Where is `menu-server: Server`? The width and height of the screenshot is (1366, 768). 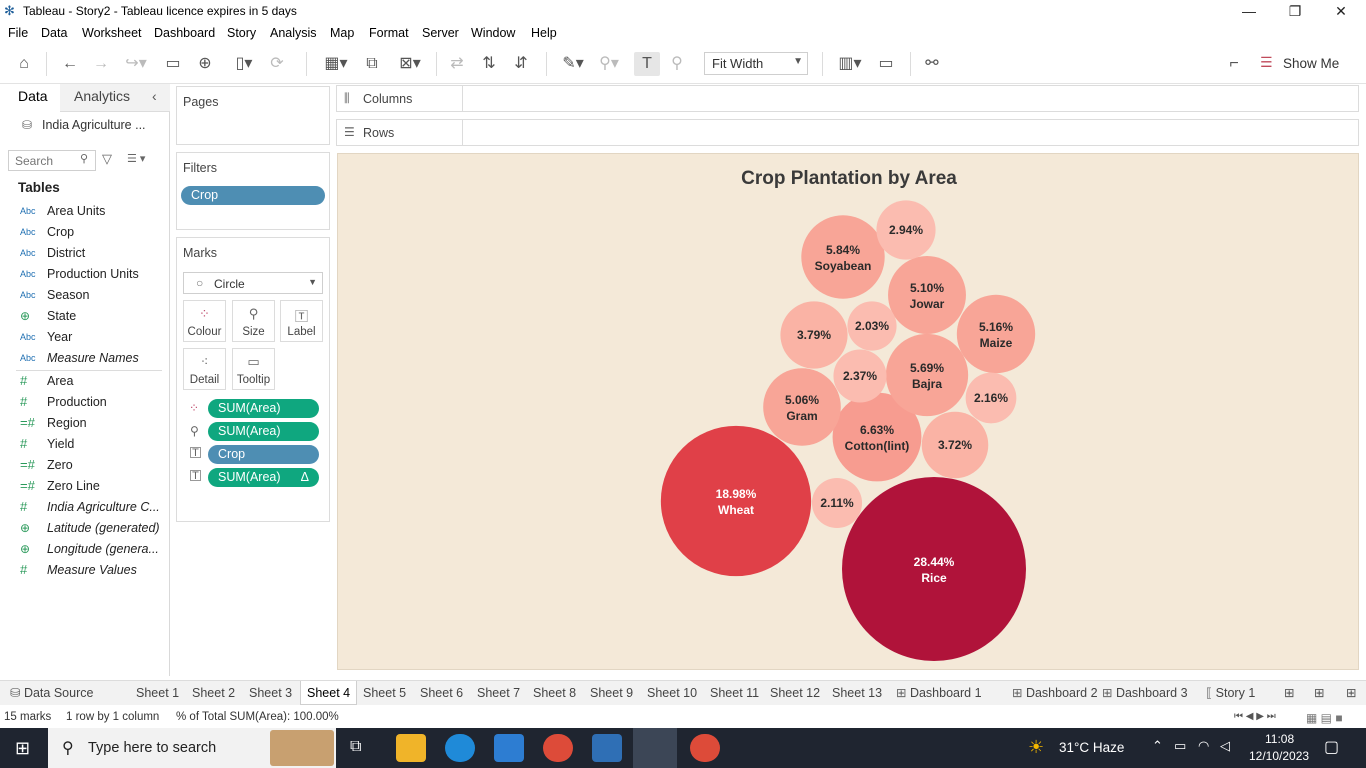
menu-server: Server is located at coordinates (440, 33).